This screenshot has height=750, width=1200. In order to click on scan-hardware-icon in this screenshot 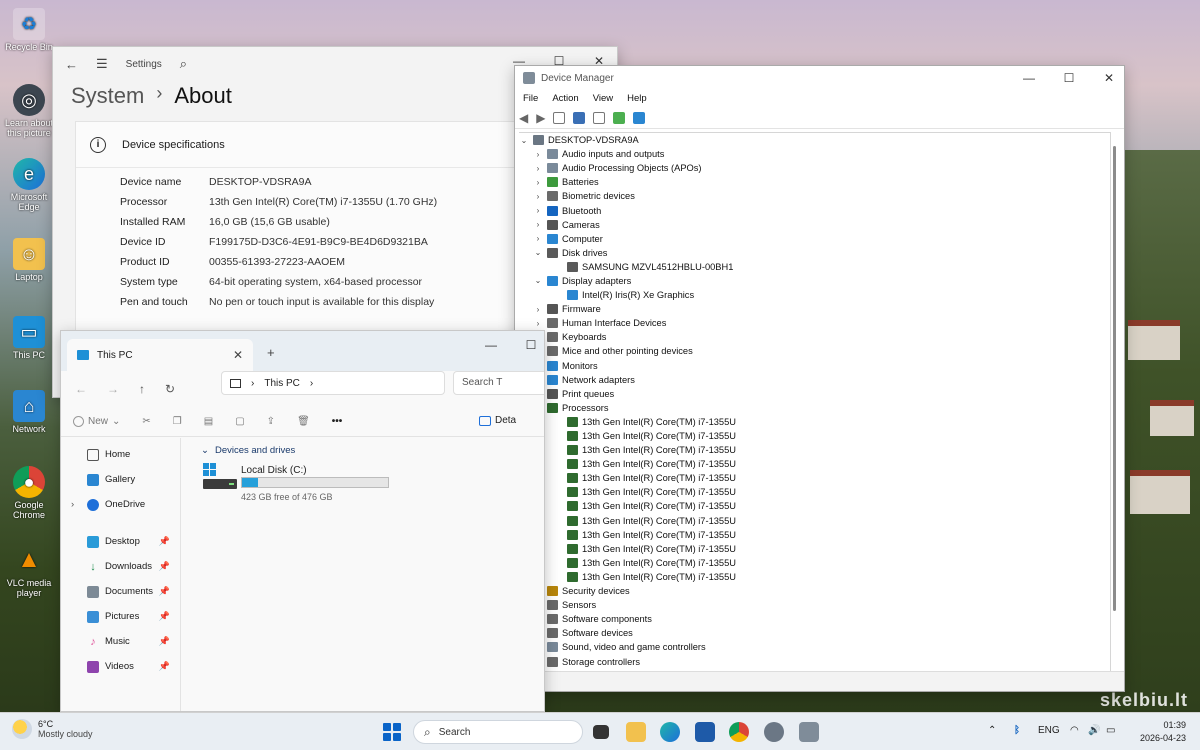, I will do `click(639, 117)`.